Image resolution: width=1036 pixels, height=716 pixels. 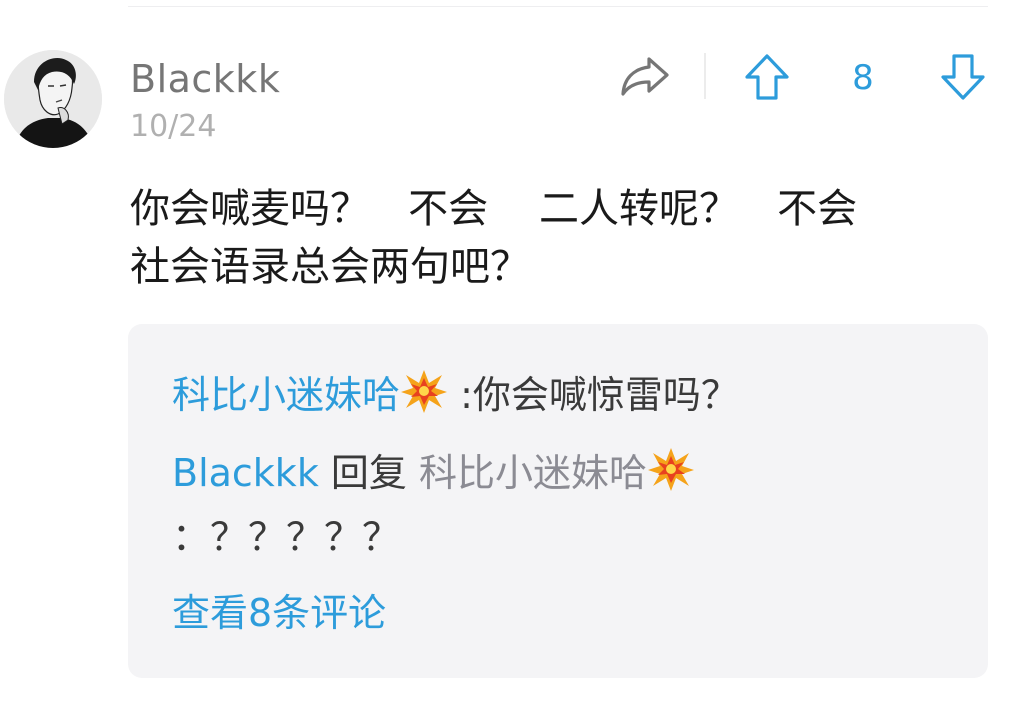 I want to click on reply-text: 你会喊惊雷吗？, so click(x=605, y=395).